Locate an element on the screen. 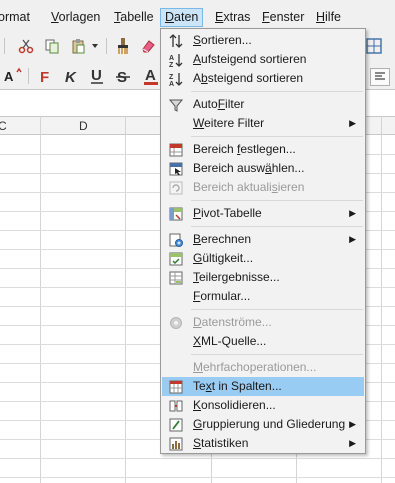 The height and width of the screenshot is (483, 395). font-color-icon: A is located at coordinates (151, 76).